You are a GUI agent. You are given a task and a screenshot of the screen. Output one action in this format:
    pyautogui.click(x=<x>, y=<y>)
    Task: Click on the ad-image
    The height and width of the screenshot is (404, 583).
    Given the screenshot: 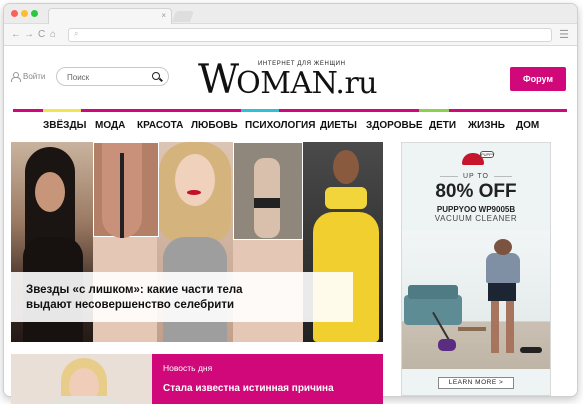 What is the action you would take?
    pyautogui.click(x=476, y=300)
    